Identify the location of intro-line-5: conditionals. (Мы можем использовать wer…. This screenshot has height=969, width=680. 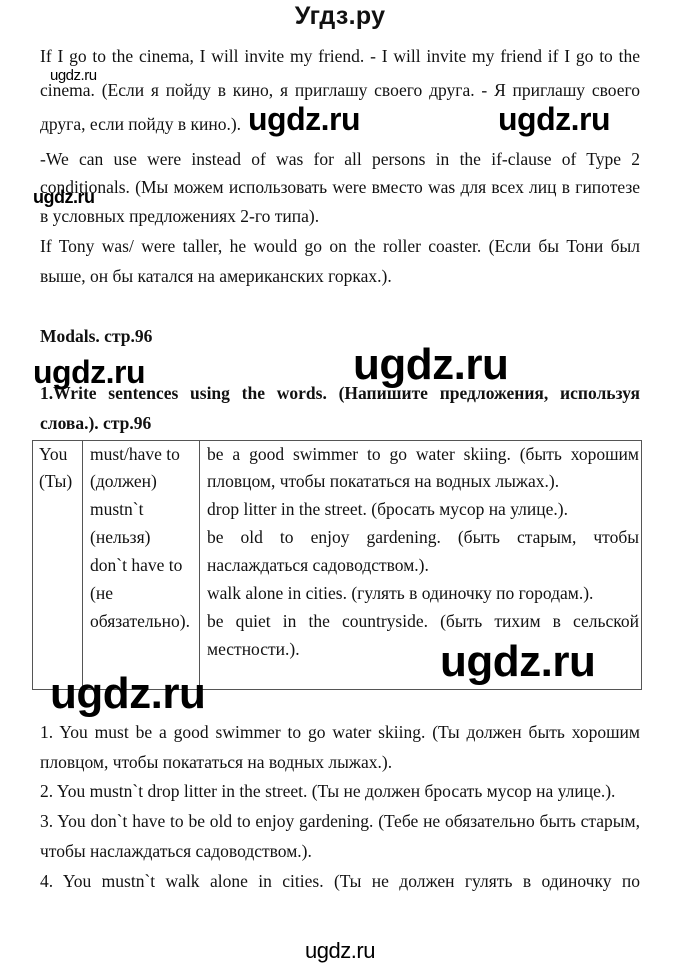
(340, 187).